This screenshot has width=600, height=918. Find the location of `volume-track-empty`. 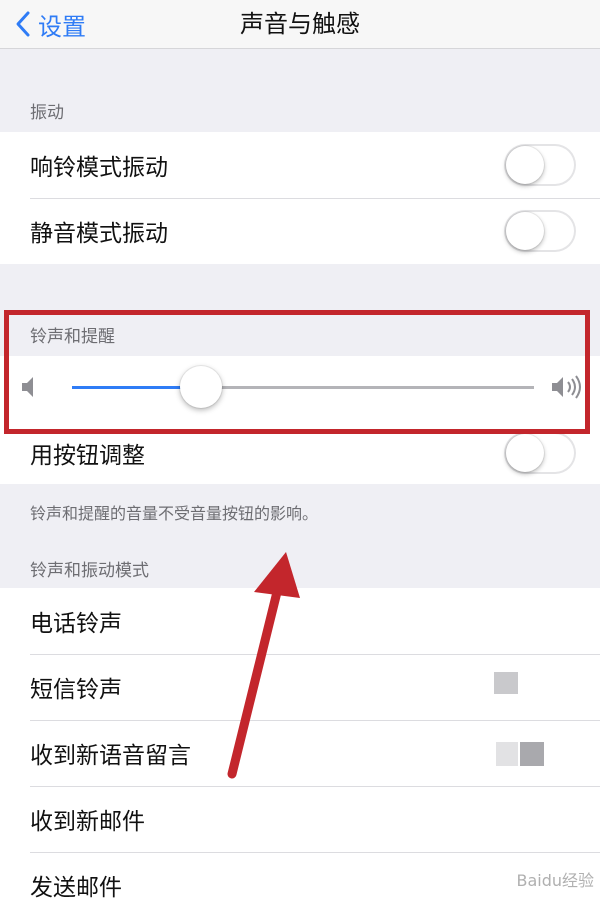

volume-track-empty is located at coordinates (367, 387).